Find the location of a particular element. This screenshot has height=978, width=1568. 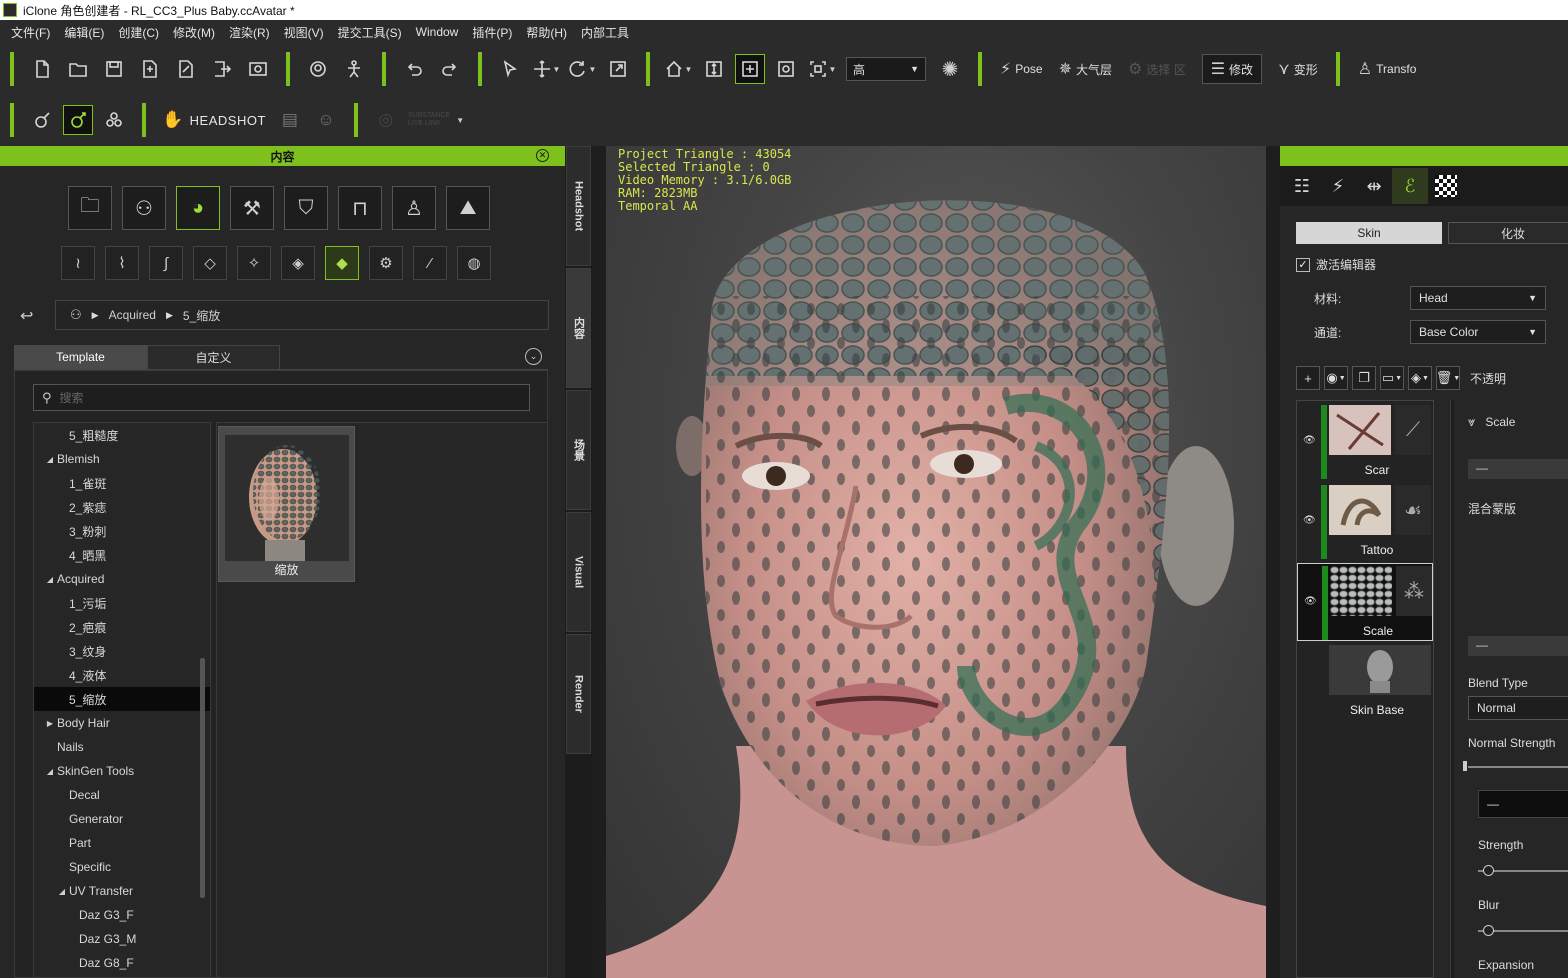

tree-item: Daz G3_M is located at coordinates (122, 939).